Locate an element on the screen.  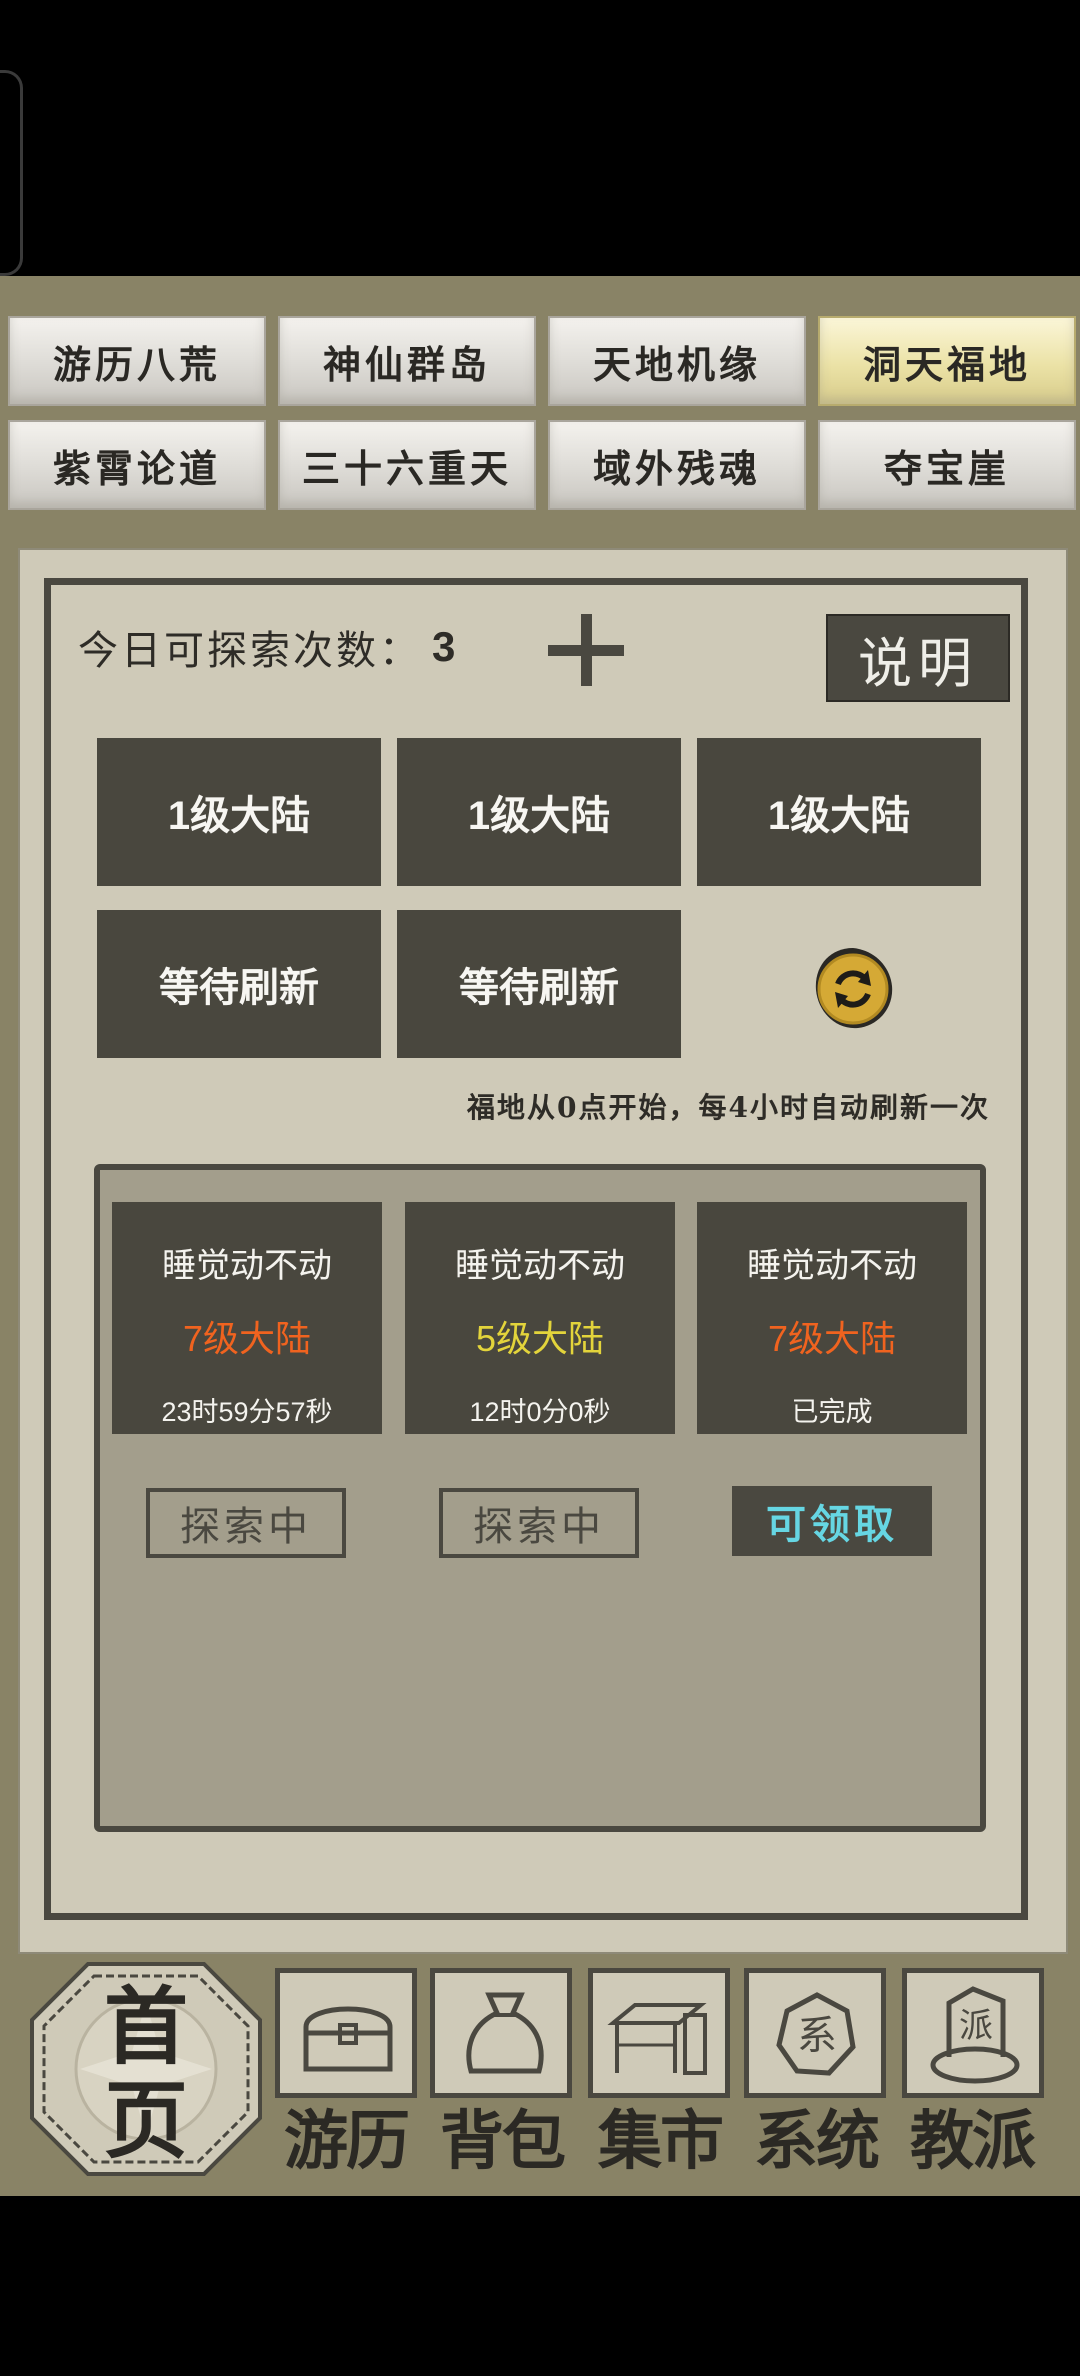
system-seal-icon: 系 is located at coordinates (815, 2033).